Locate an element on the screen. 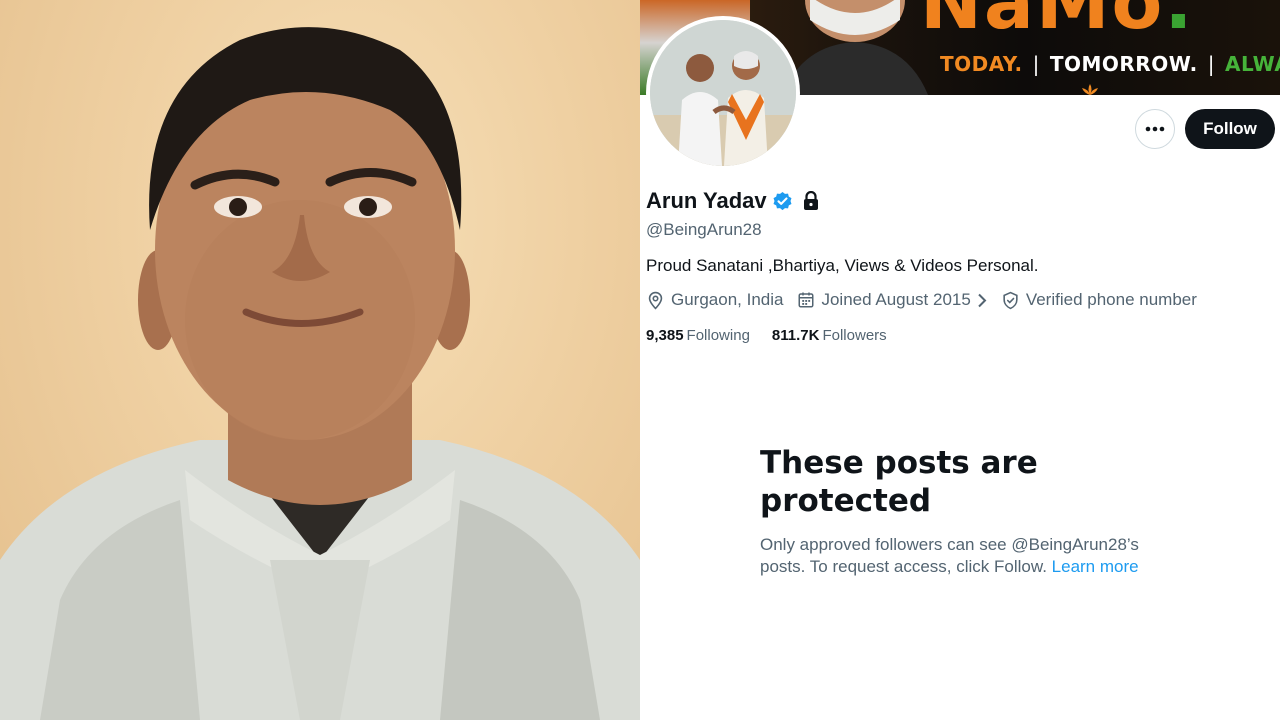  following-count: 9,385 is located at coordinates (665, 335).